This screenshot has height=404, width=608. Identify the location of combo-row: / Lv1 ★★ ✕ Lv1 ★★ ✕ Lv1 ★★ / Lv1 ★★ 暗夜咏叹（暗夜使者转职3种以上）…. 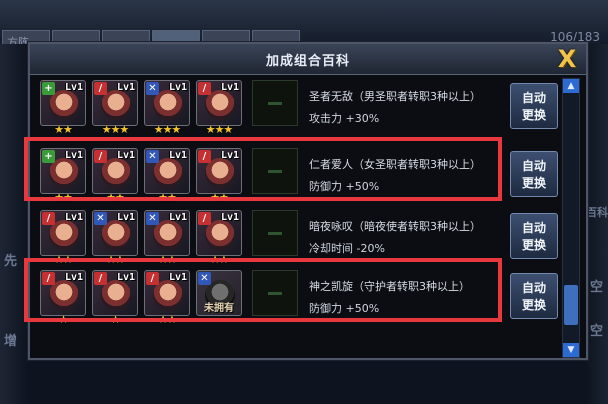
(295, 238).